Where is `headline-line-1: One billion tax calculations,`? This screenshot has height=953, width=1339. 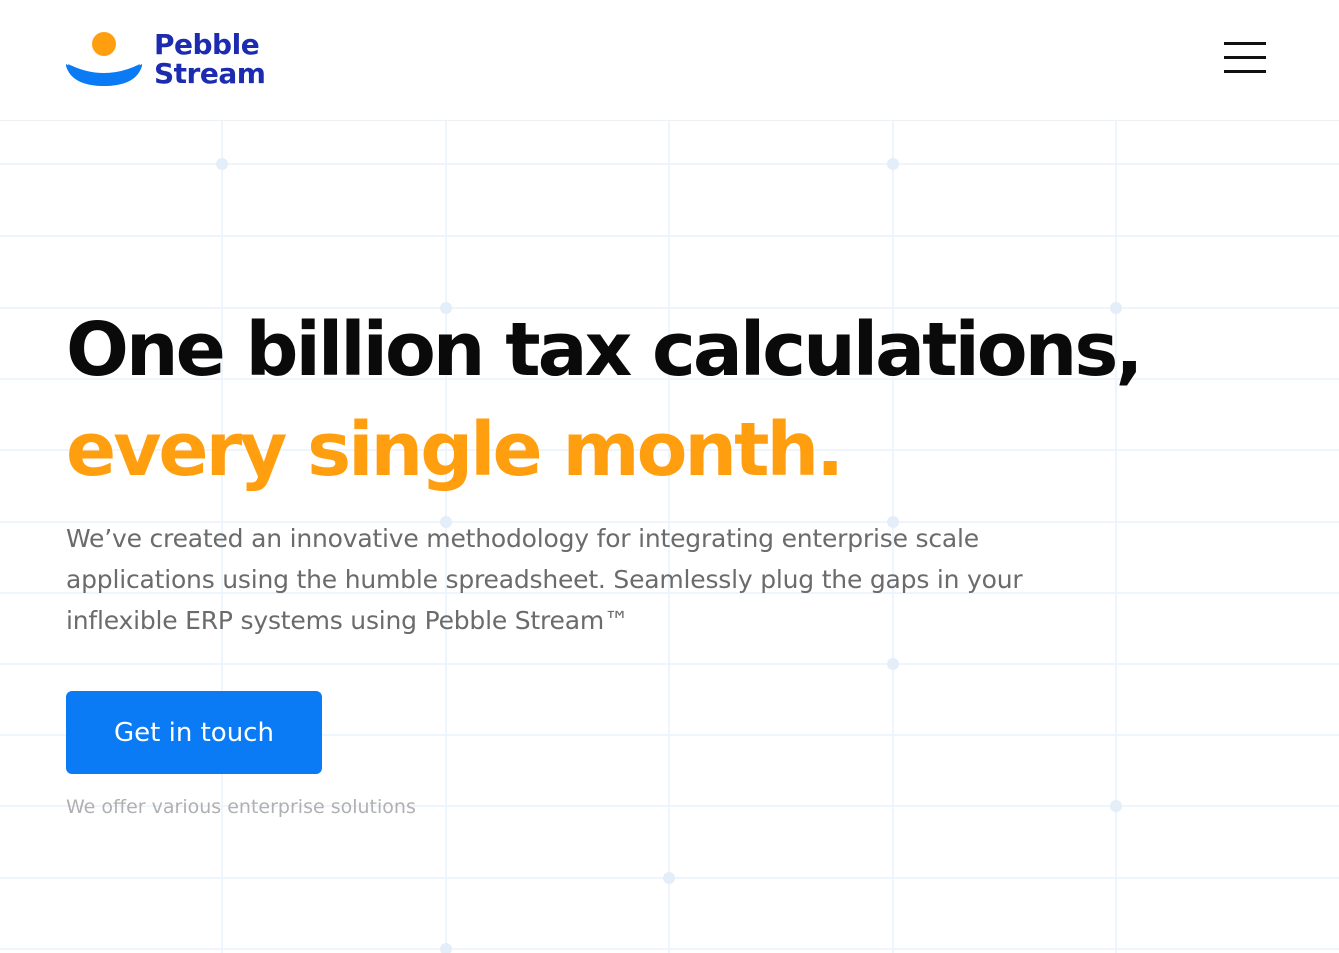 headline-line-1: One billion tax calculations, is located at coordinates (604, 350).